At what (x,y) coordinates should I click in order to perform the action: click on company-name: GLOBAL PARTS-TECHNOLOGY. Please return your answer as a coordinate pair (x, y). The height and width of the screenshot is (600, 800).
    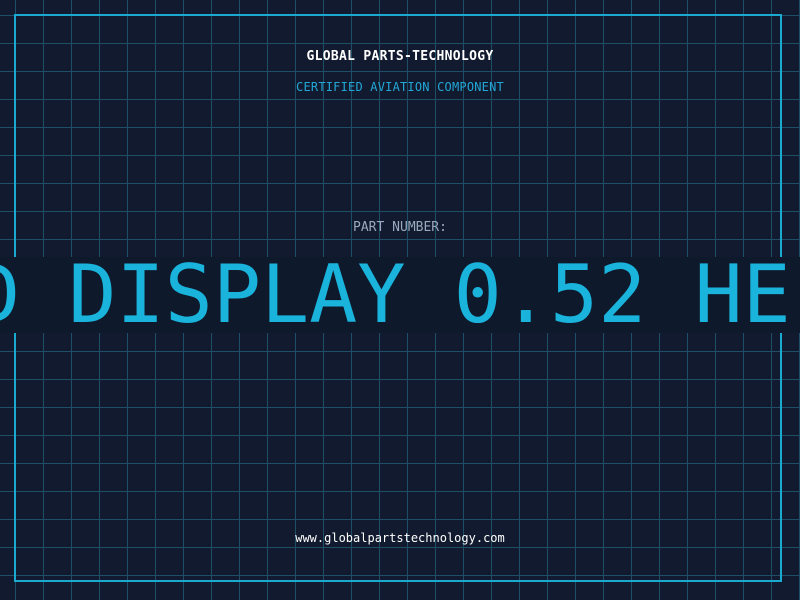
    Looking at the image, I should click on (400, 56).